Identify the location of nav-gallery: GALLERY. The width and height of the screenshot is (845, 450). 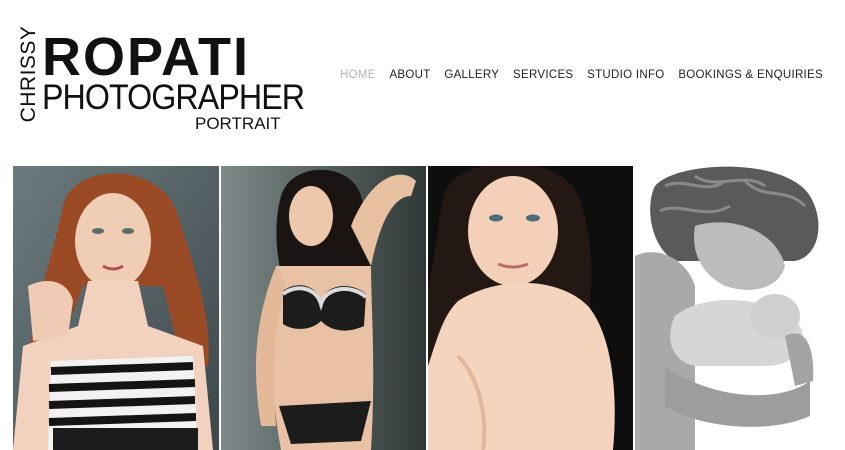
(471, 75).